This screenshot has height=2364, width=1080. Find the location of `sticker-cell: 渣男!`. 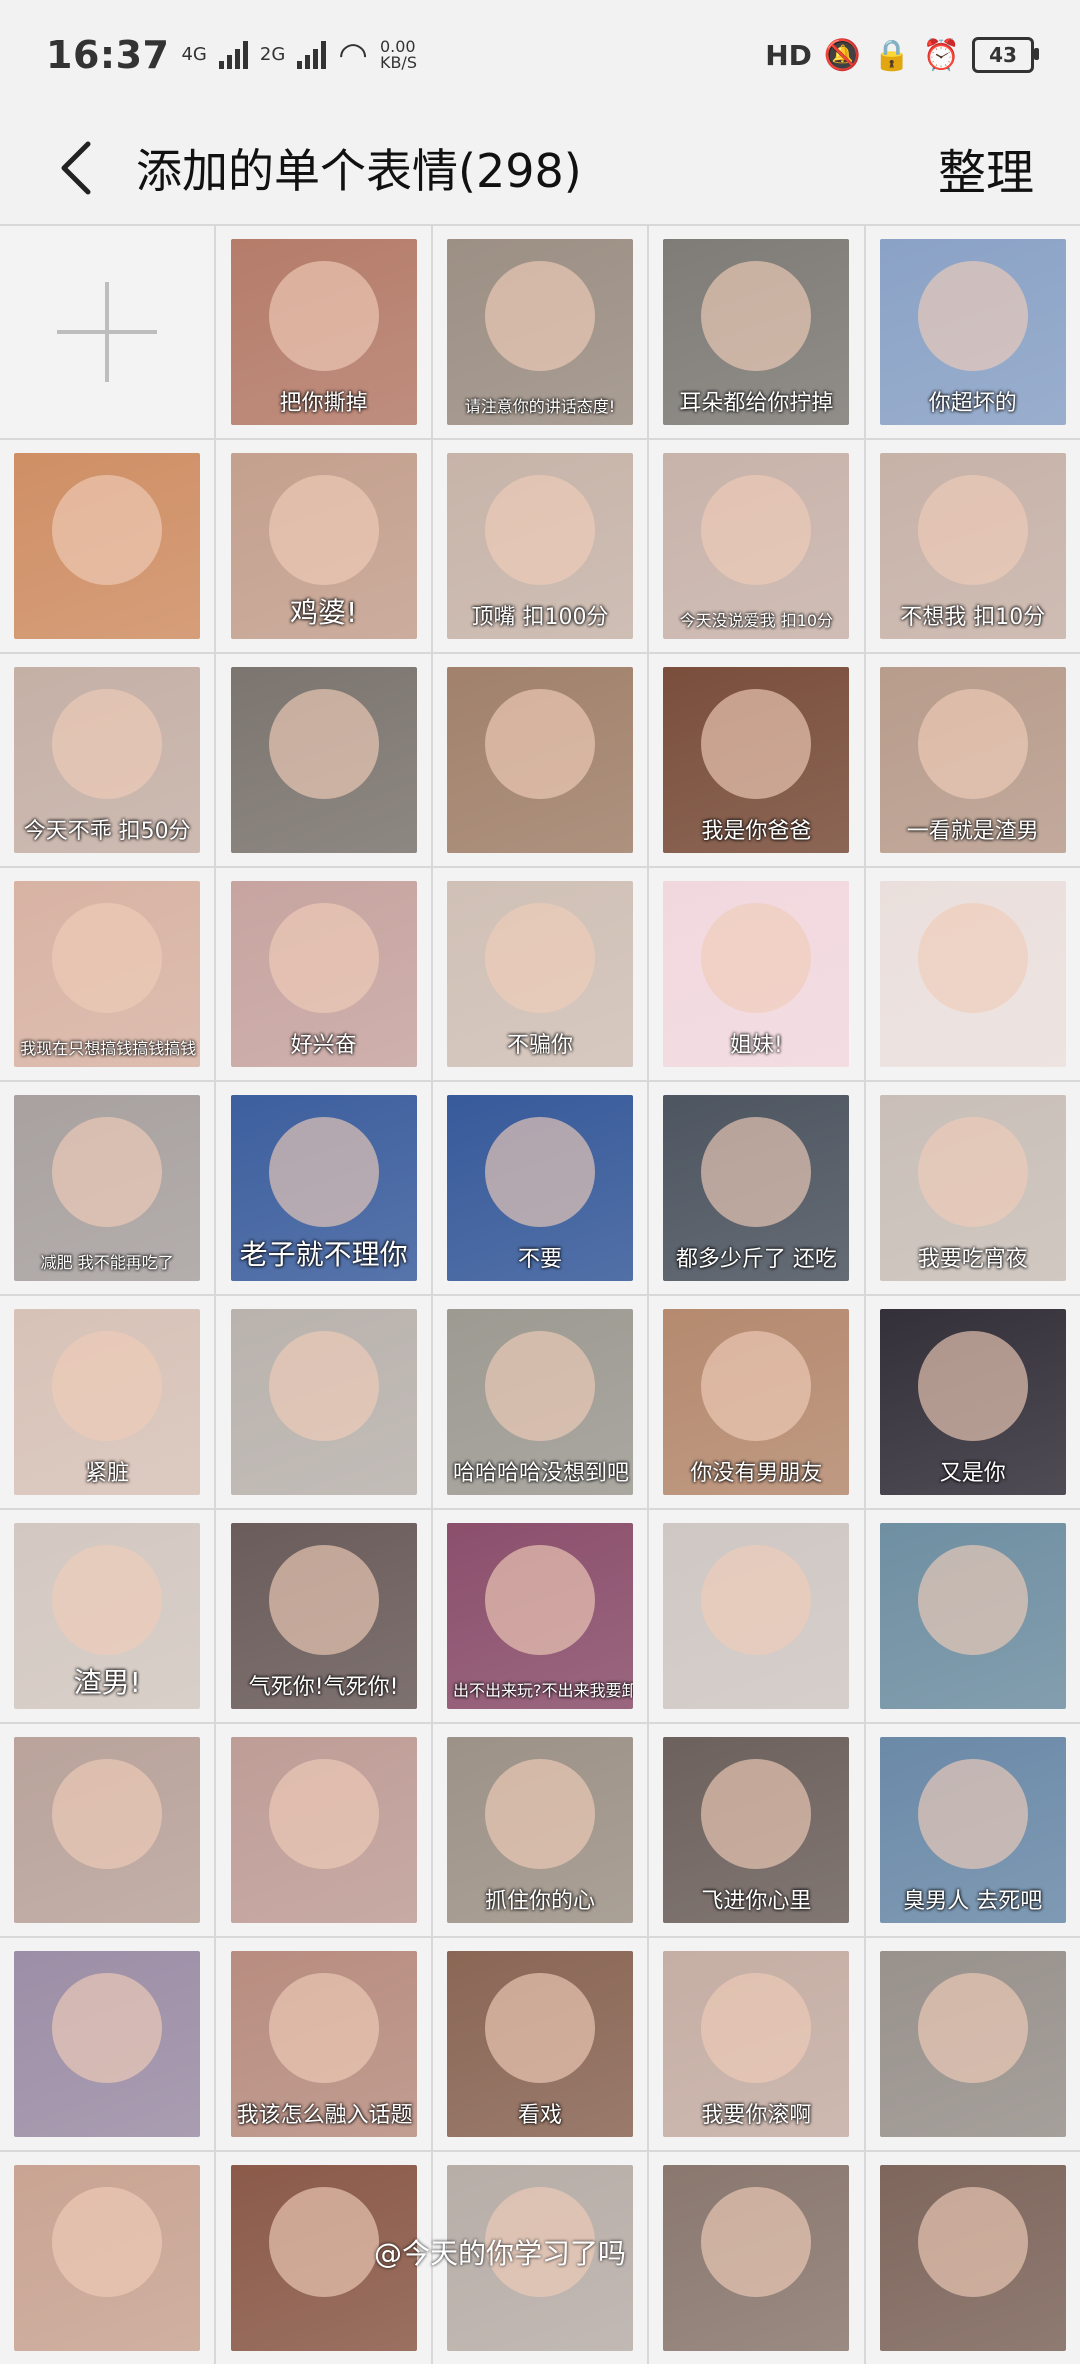

sticker-cell: 渣男! is located at coordinates (107, 1616).